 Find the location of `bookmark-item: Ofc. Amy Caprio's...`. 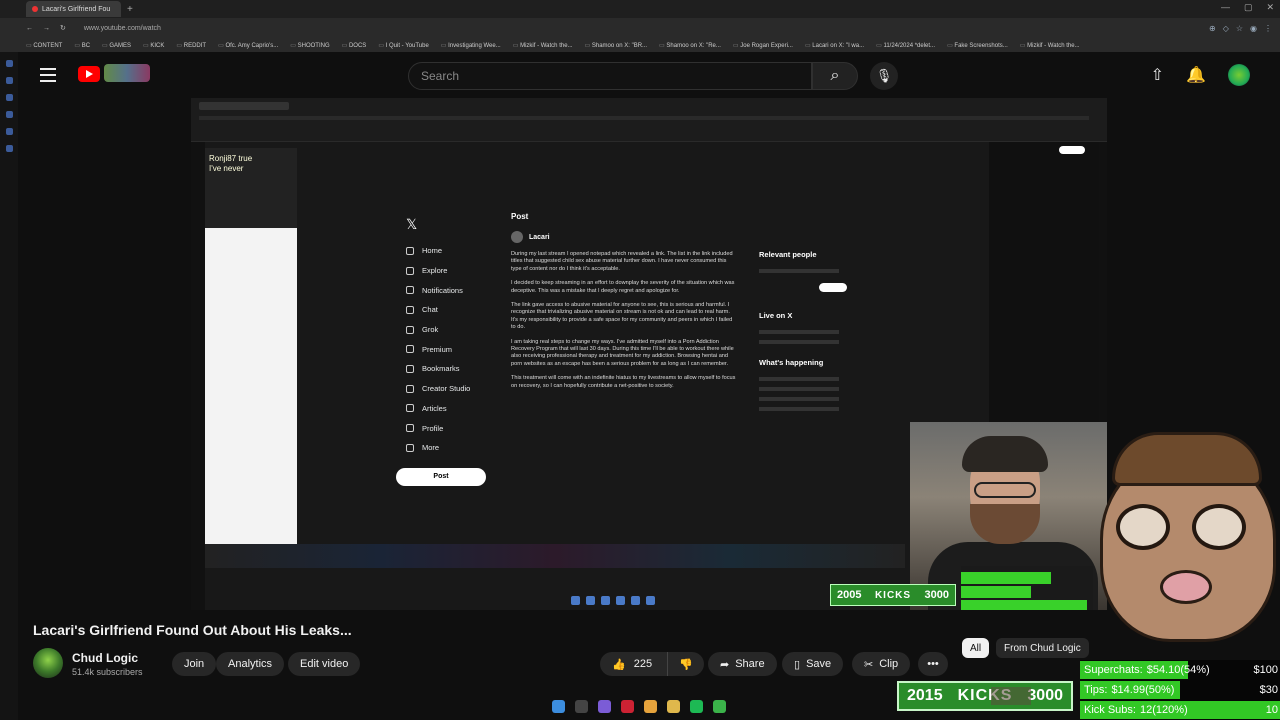

bookmark-item: Ofc. Amy Caprio's... is located at coordinates (248, 45).